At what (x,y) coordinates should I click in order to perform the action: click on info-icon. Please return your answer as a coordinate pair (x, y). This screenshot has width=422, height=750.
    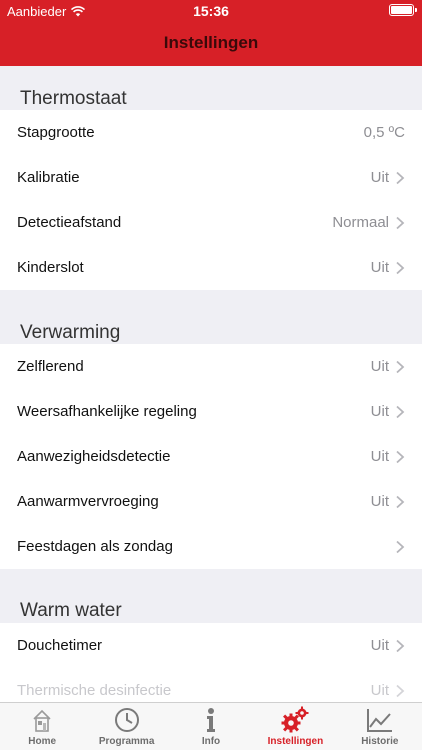
    Looking at the image, I should click on (211, 720).